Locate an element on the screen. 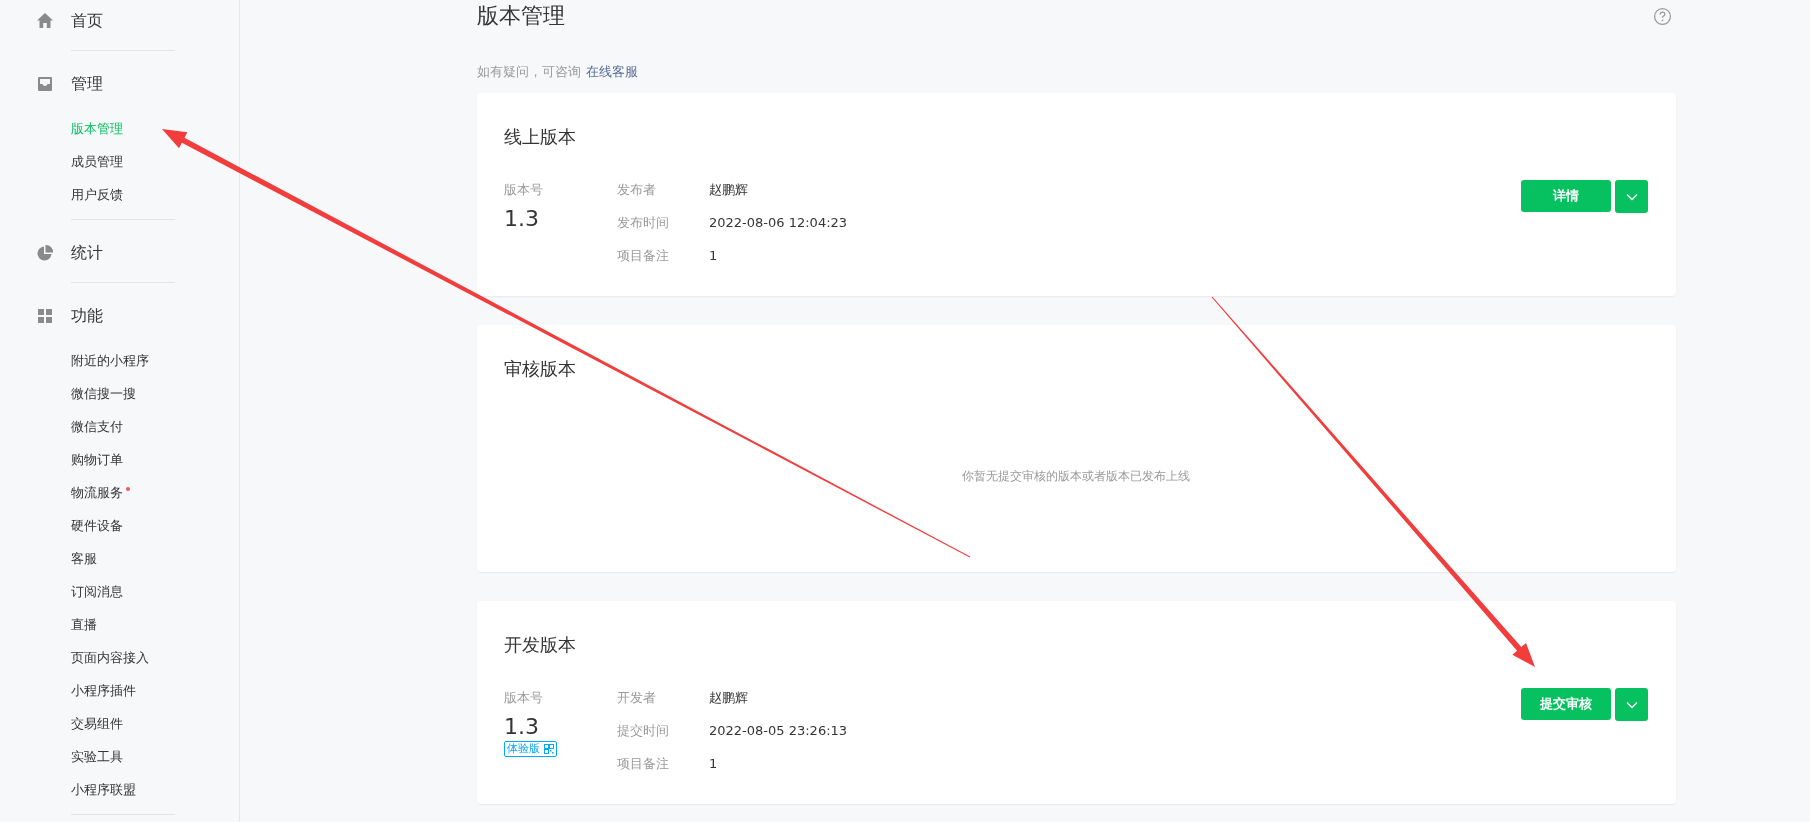  sidebar-item: 小程序插件 is located at coordinates (103, 690).